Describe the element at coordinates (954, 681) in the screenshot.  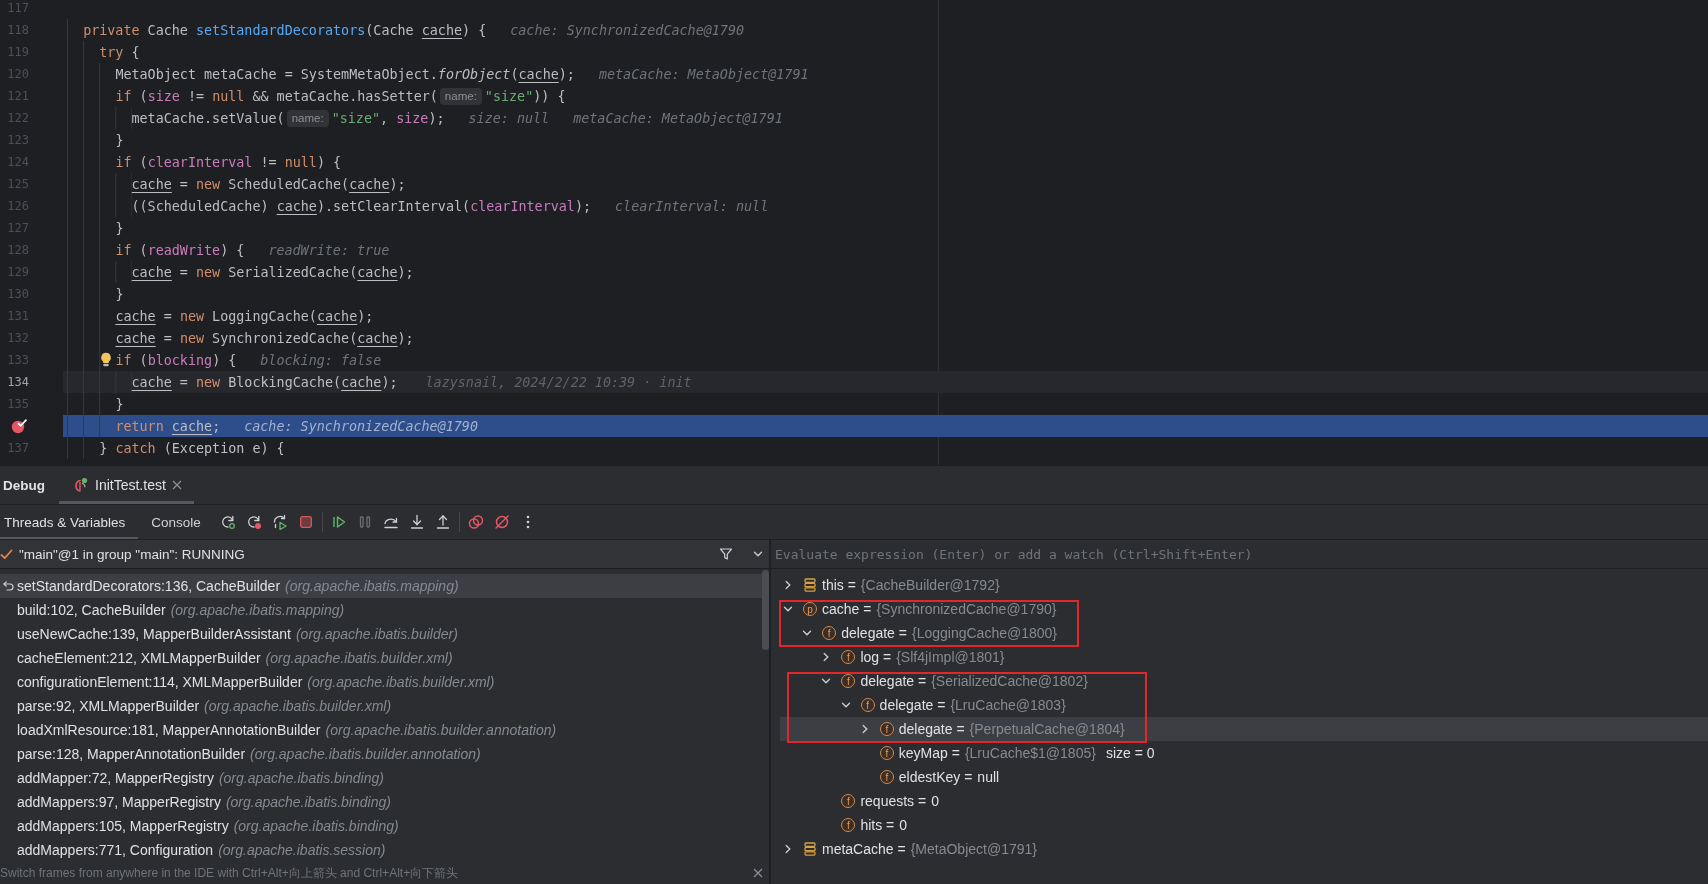
I see `variable-entry: f delegate = {SerializedCache@1802}` at that location.